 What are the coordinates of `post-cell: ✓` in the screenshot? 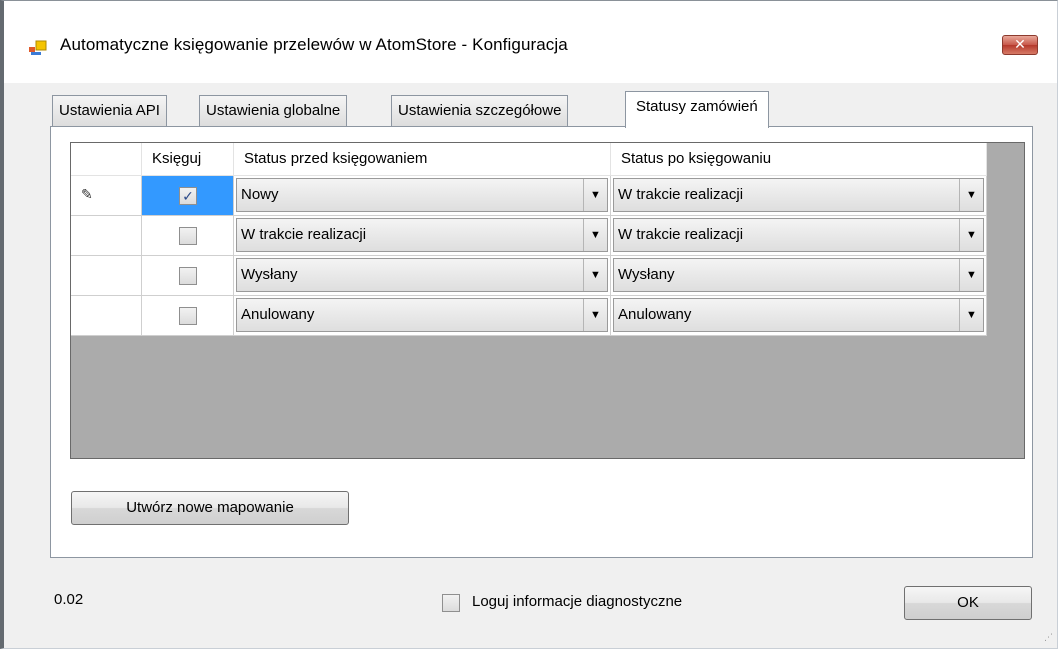 It's located at (188, 196).